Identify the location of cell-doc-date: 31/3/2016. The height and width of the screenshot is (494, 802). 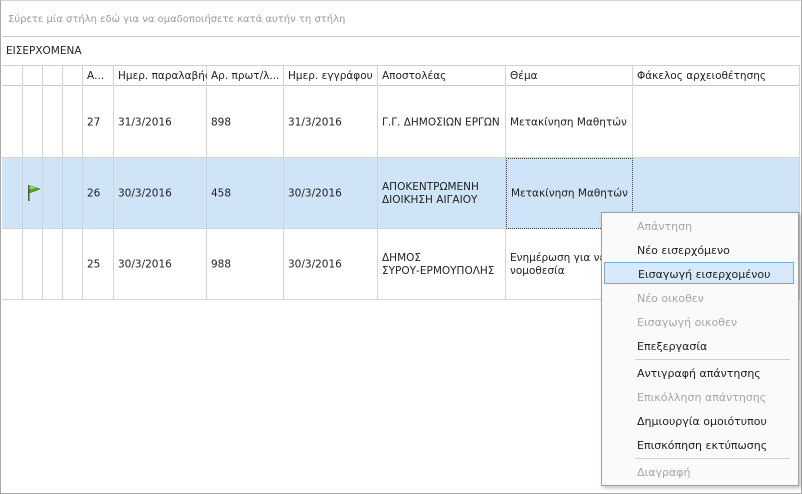
(331, 122).